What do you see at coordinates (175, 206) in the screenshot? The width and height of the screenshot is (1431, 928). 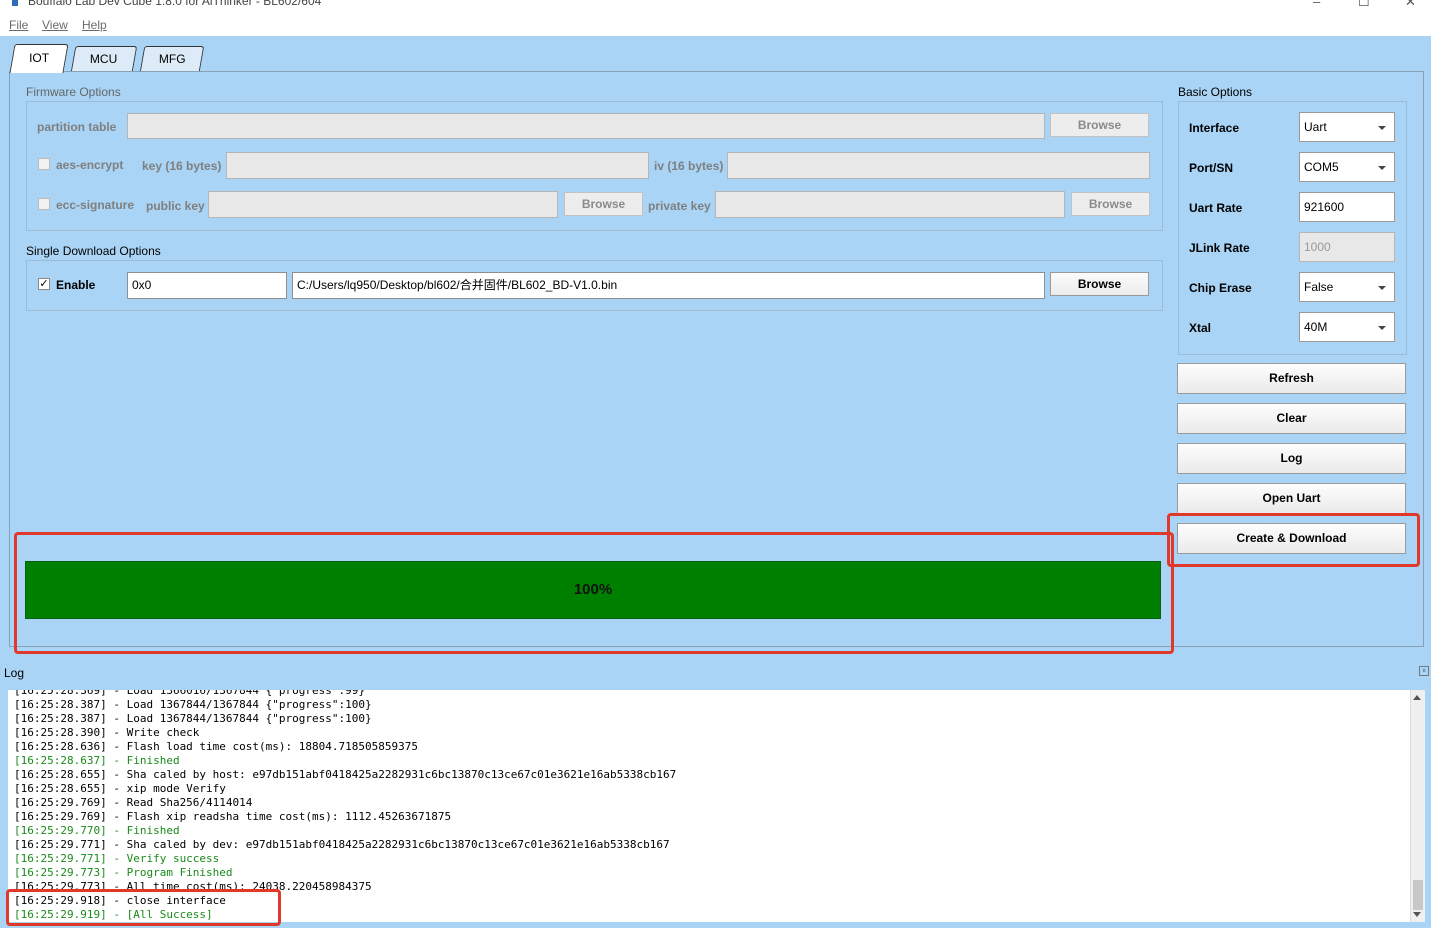 I see `public-key-label: public key` at bounding box center [175, 206].